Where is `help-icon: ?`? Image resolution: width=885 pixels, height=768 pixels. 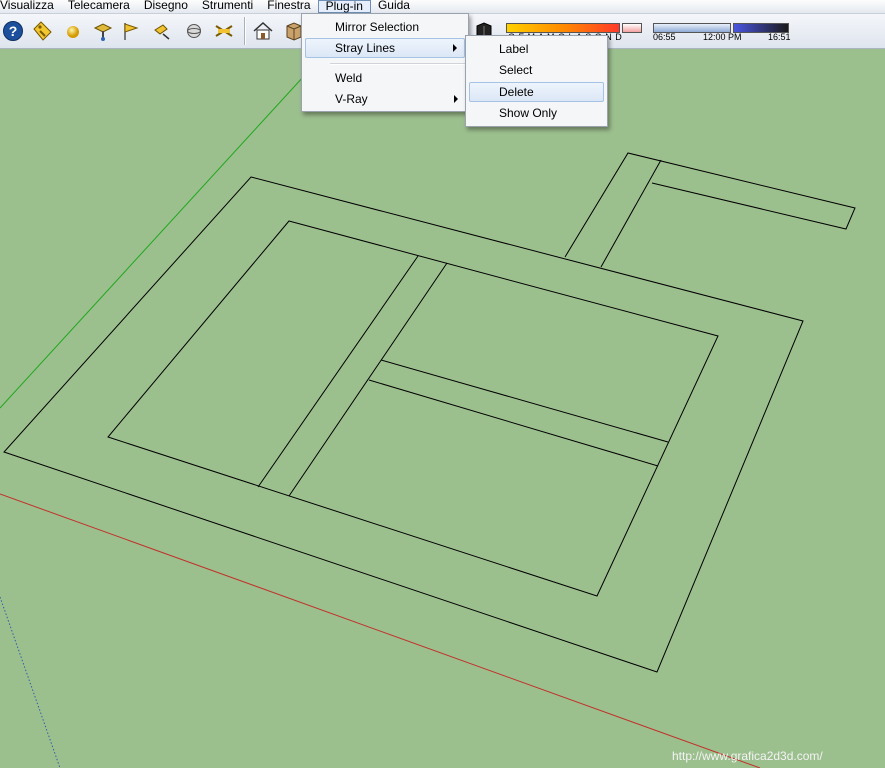
help-icon: ? is located at coordinates (13, 31).